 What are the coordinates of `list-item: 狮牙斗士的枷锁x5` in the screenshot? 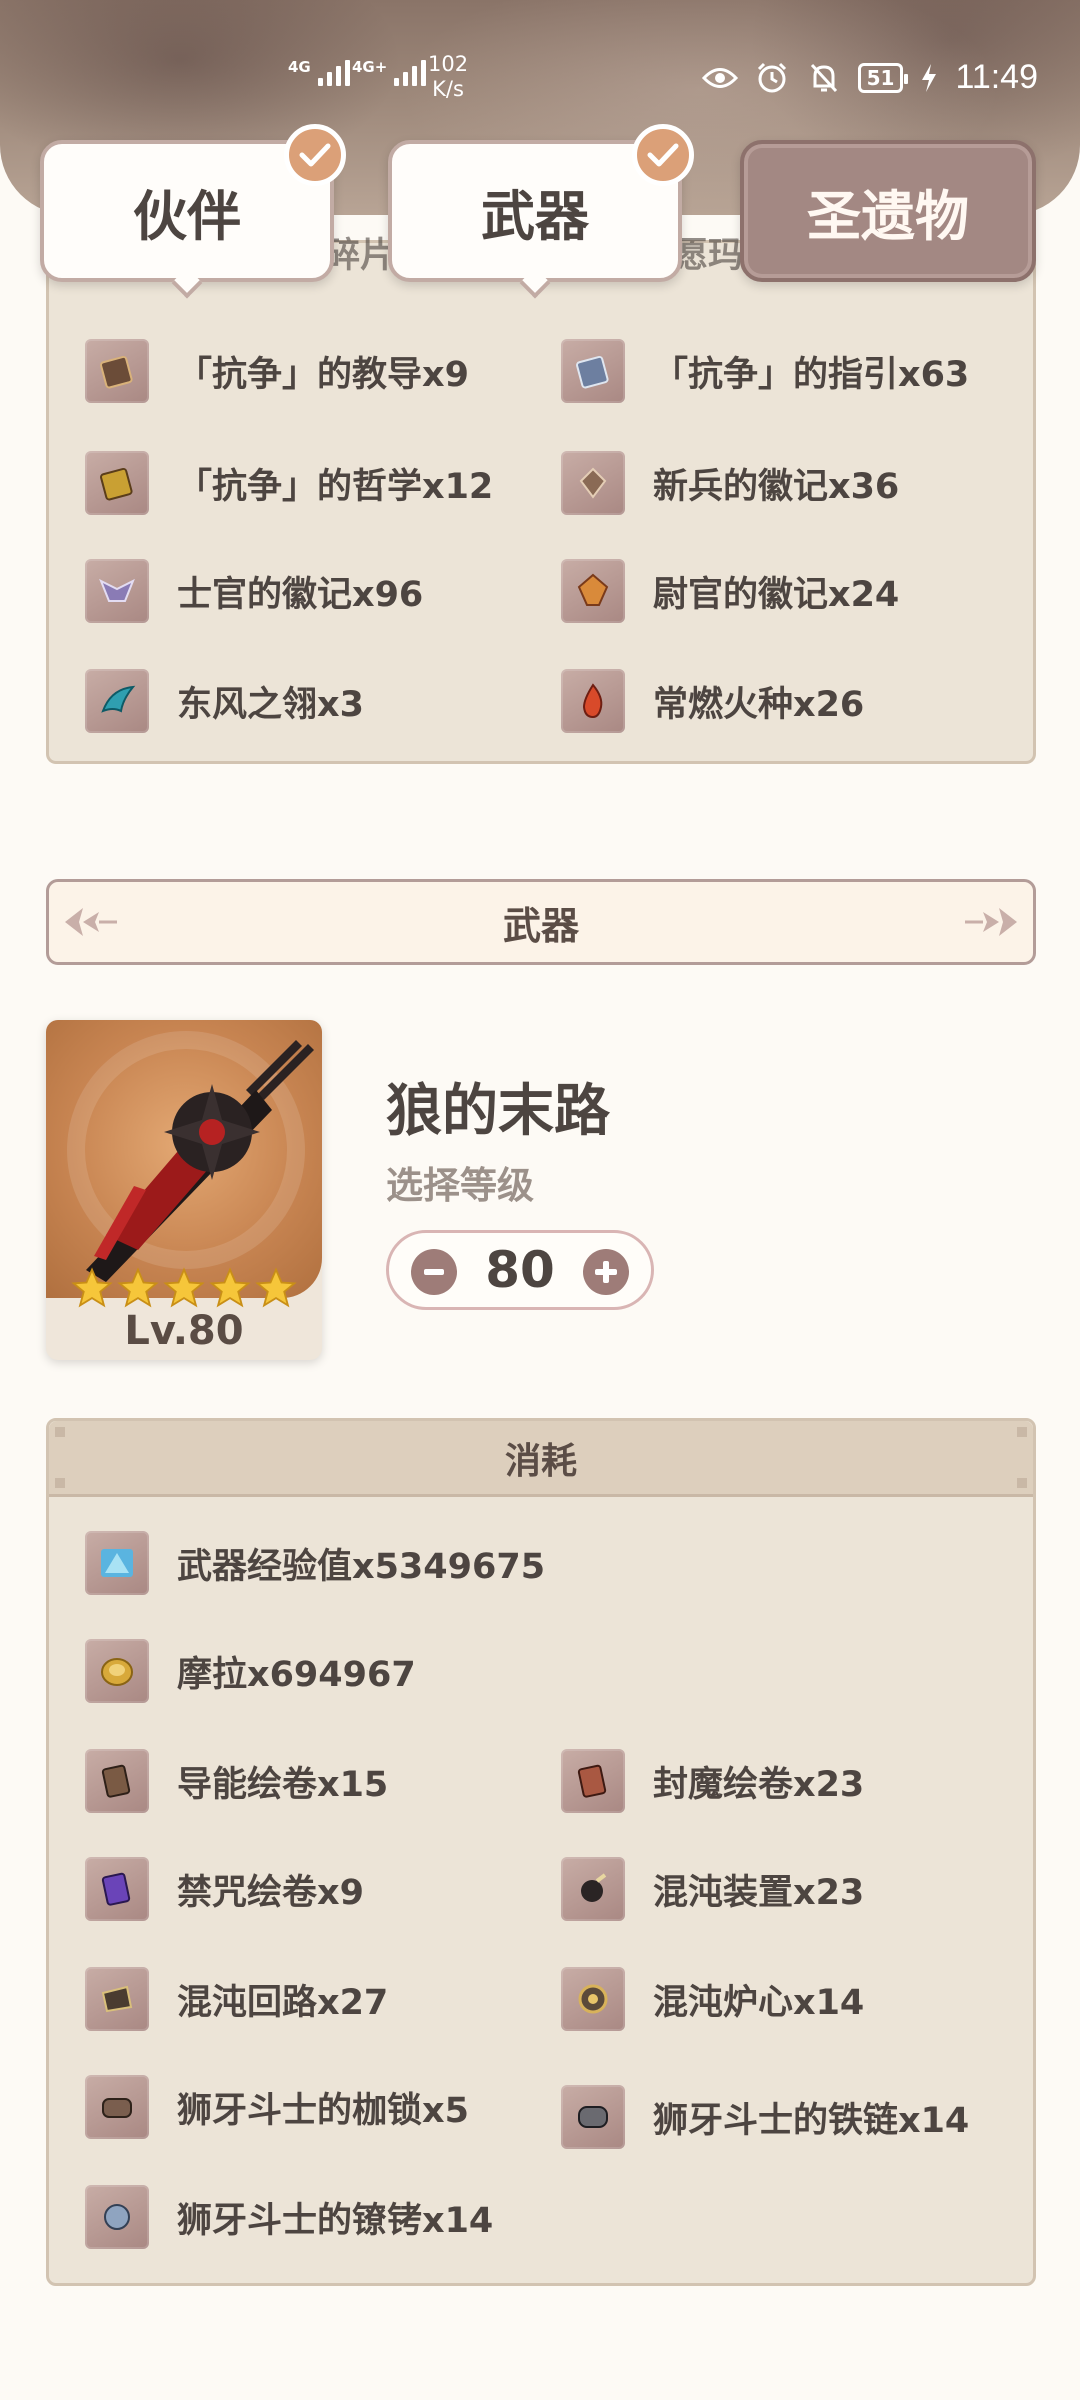 It's located at (277, 2107).